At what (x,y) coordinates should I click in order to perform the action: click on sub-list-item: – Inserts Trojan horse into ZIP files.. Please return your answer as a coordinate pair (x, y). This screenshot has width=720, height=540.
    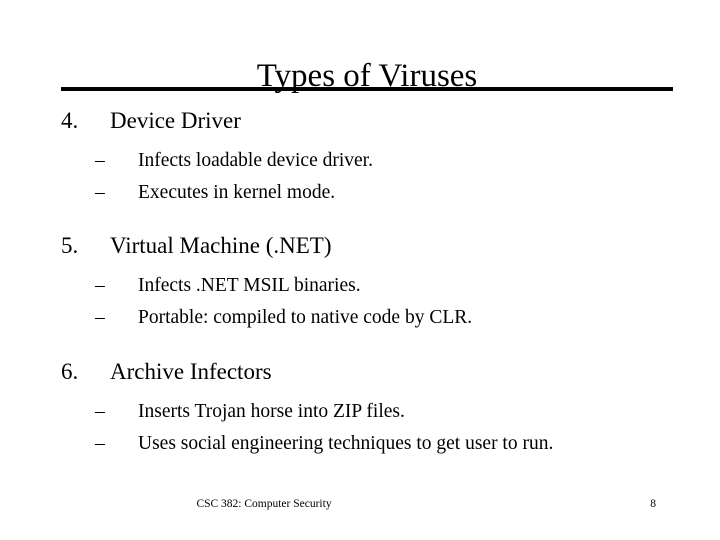
    Looking at the image, I should click on (360, 412).